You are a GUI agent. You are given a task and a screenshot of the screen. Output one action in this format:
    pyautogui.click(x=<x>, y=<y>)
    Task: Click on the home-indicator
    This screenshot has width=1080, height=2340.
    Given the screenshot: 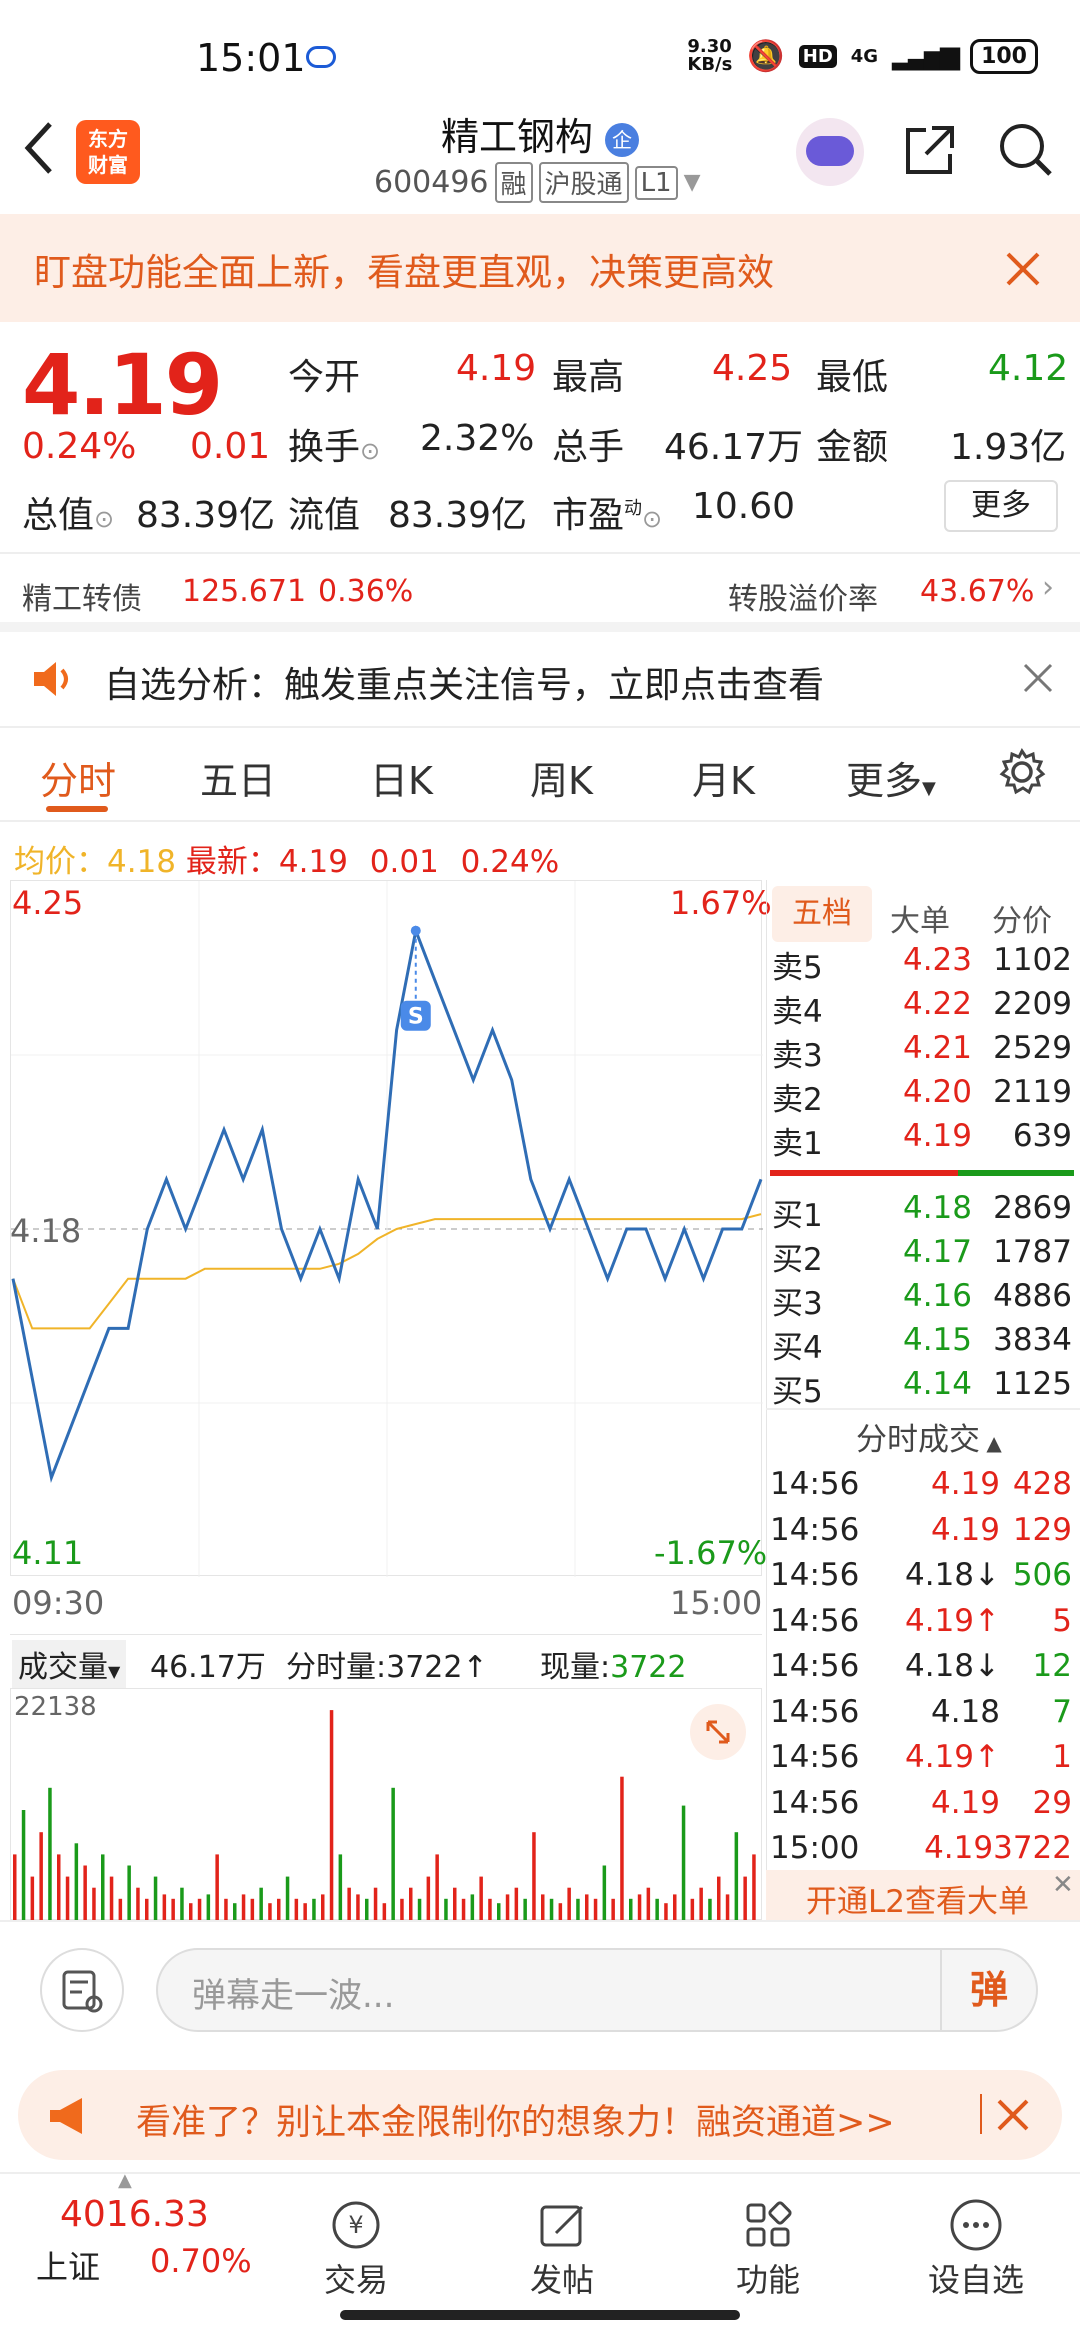 What is the action you would take?
    pyautogui.click(x=540, y=2315)
    